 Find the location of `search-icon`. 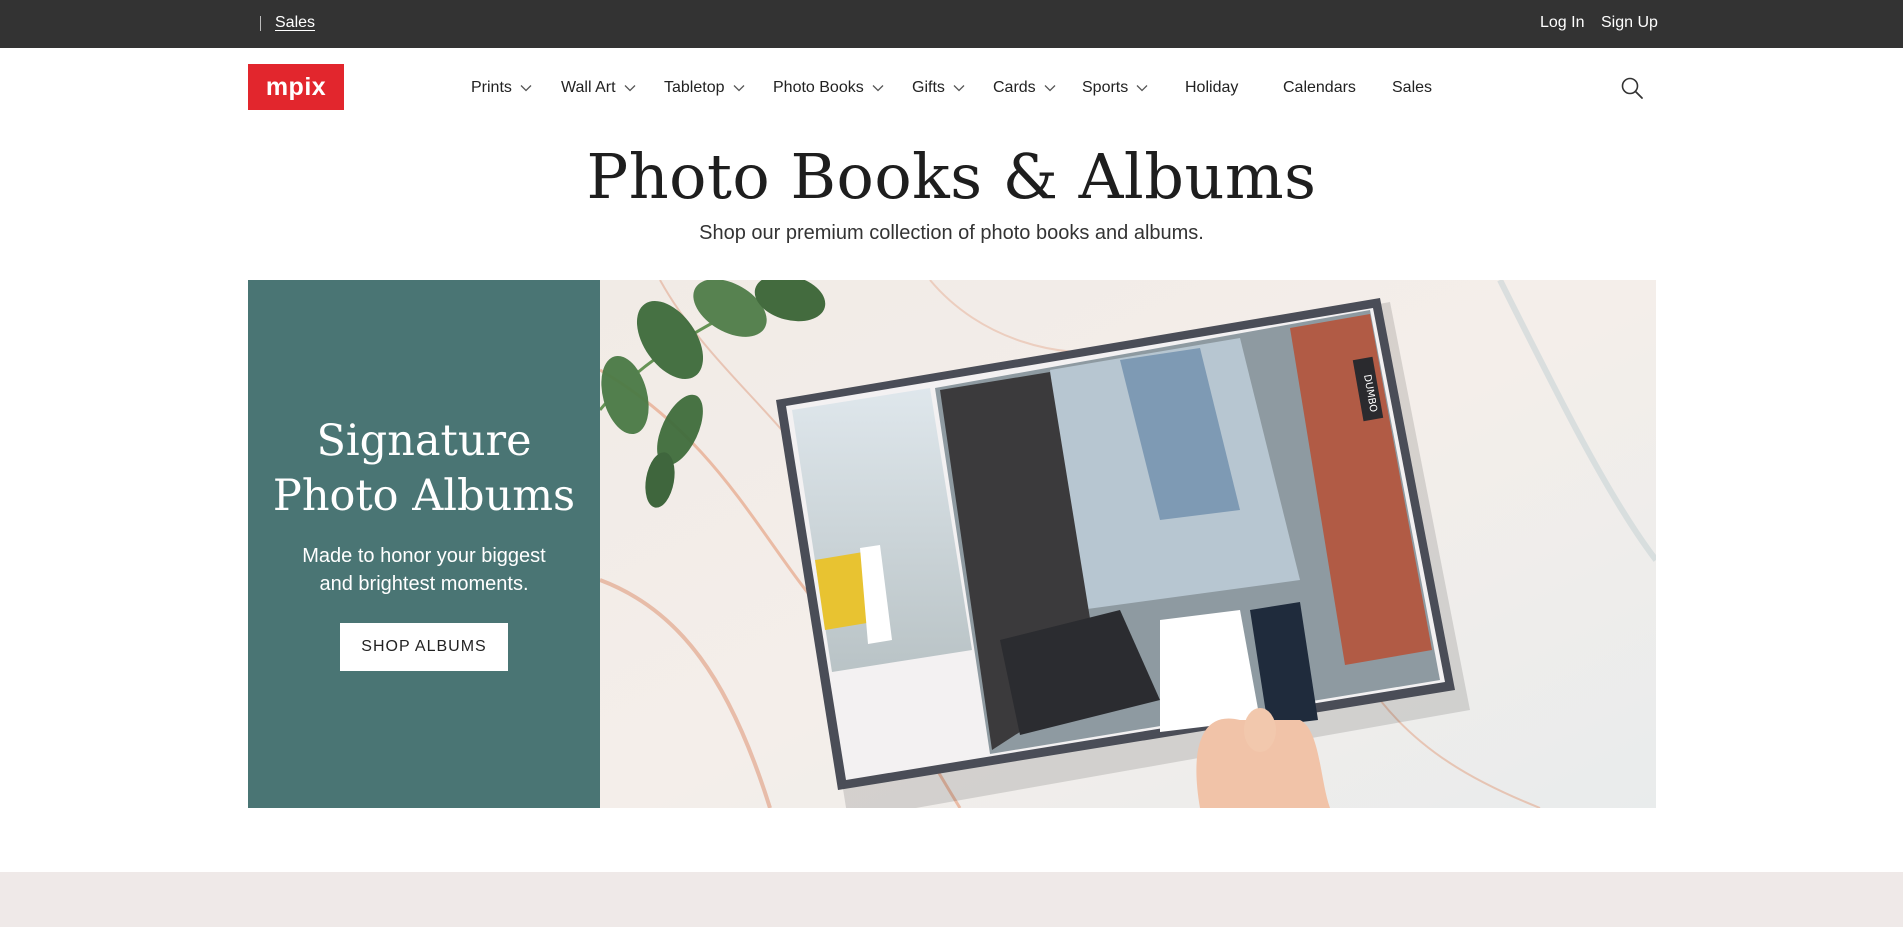

search-icon is located at coordinates (1632, 88).